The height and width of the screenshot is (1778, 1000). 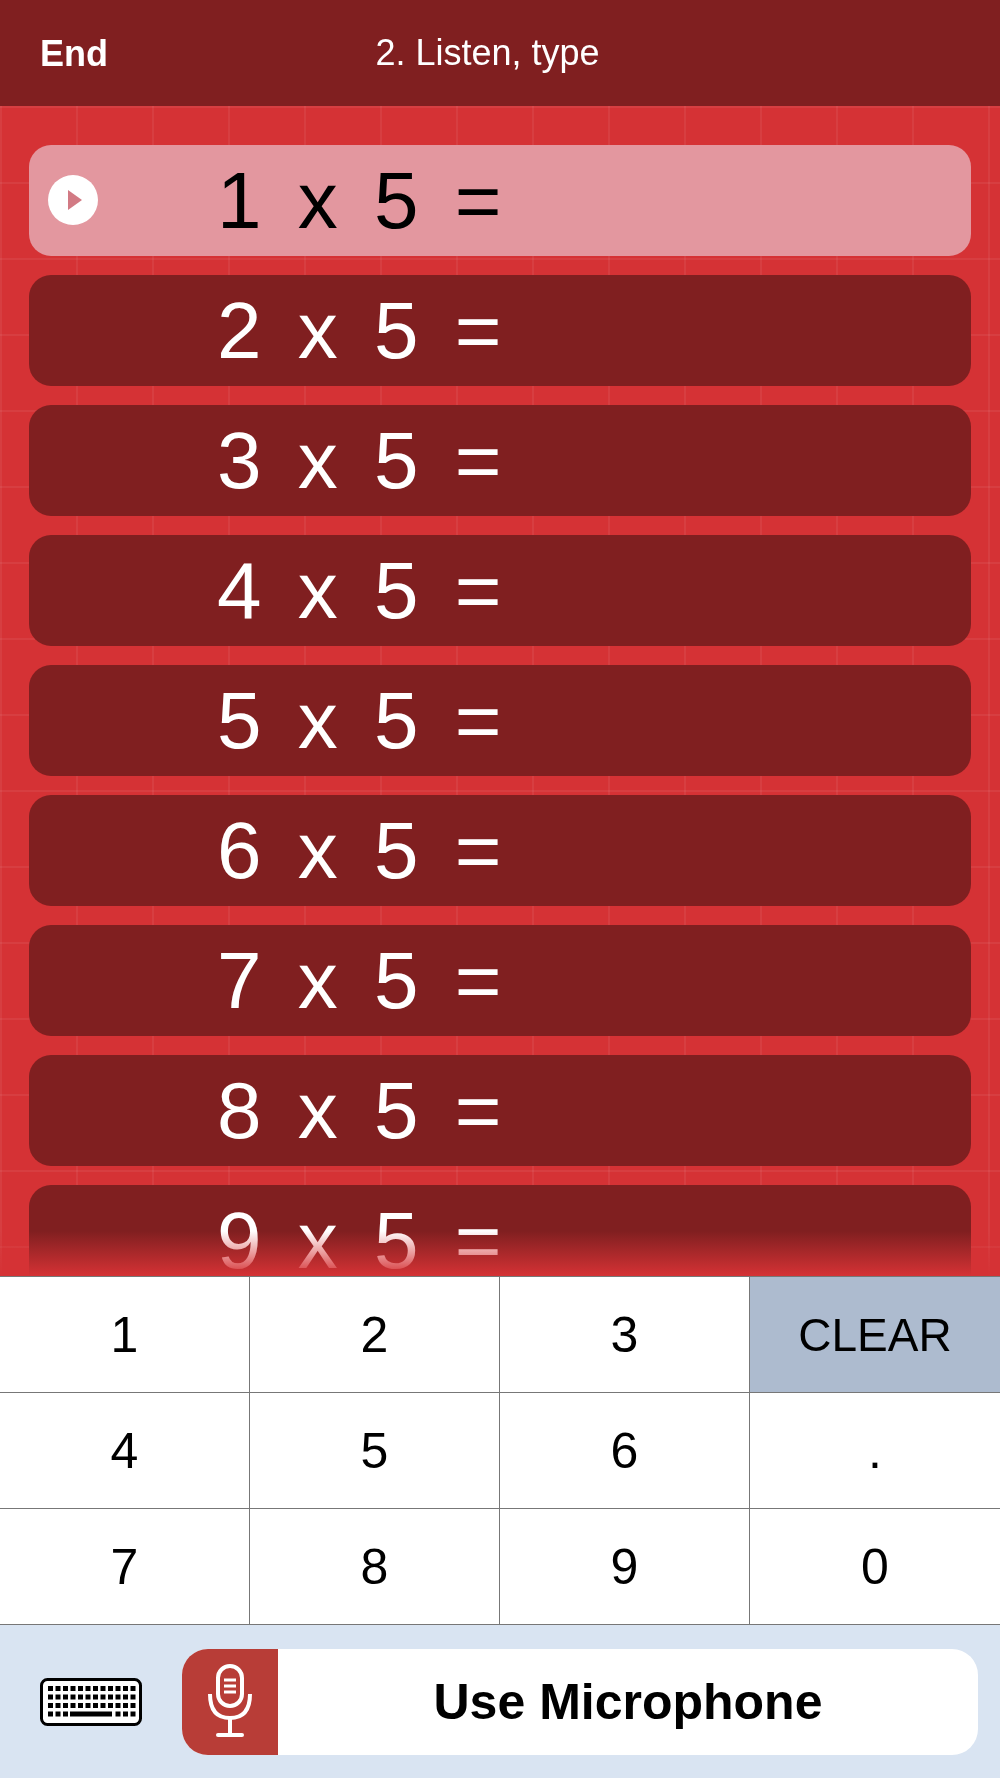 I want to click on play-icon, so click(x=73, y=200).